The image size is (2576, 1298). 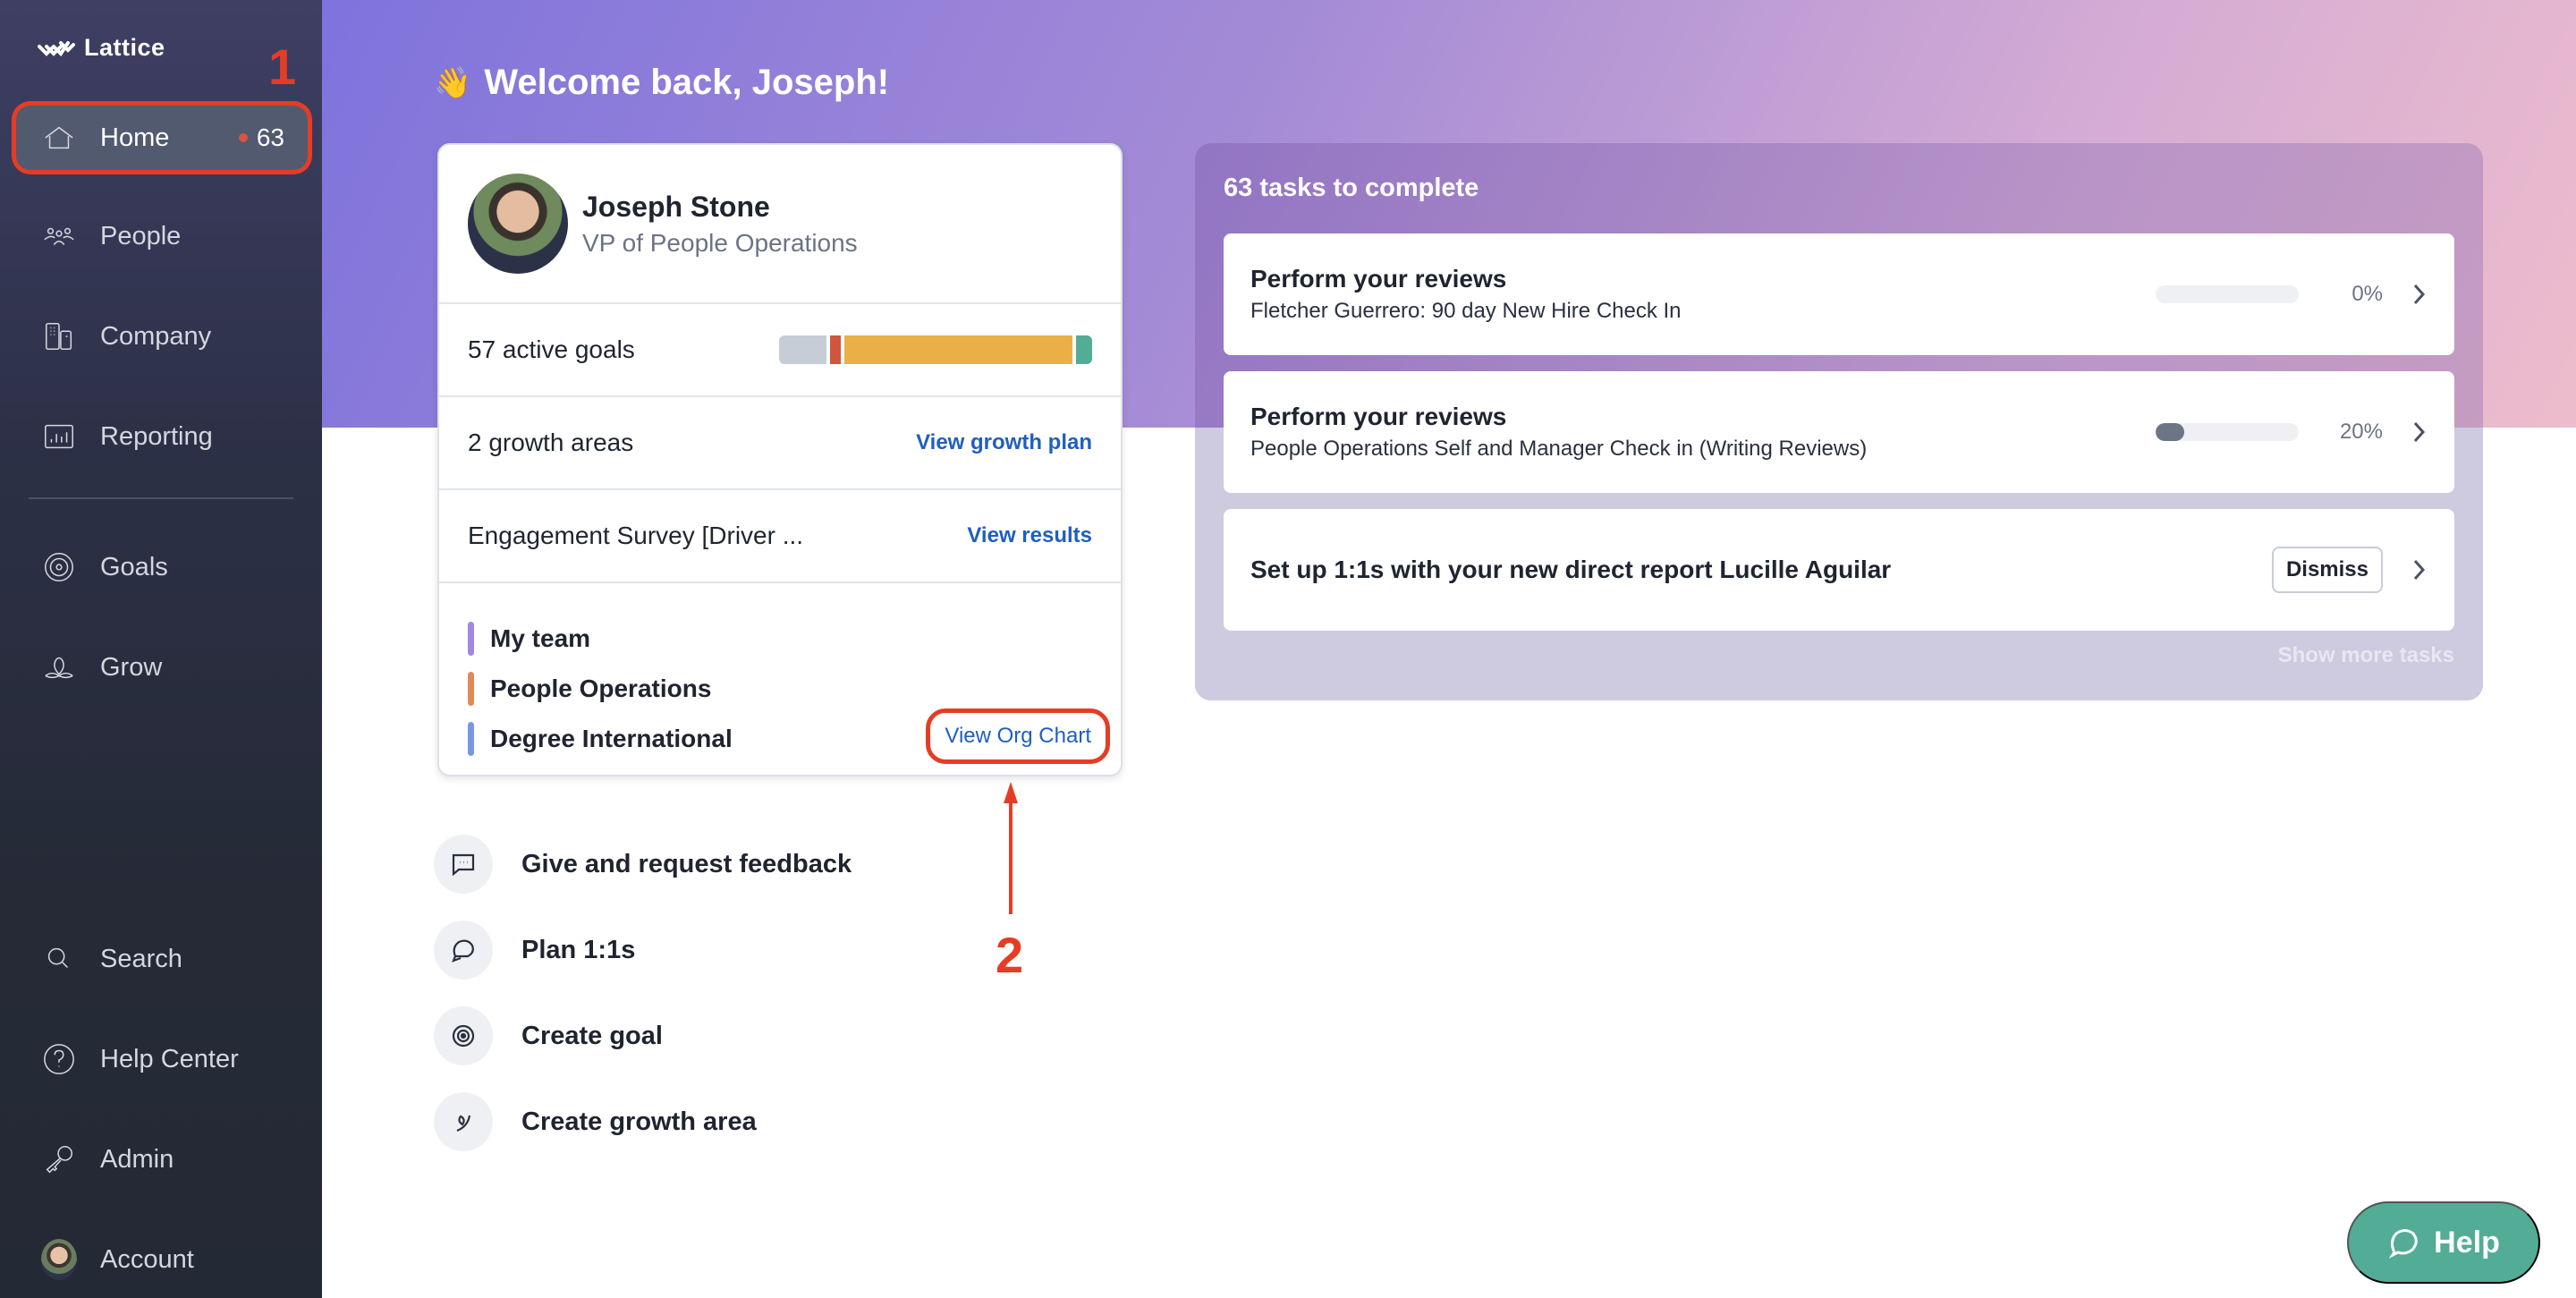 I want to click on sidebar-item-people: People, so click(x=162, y=236).